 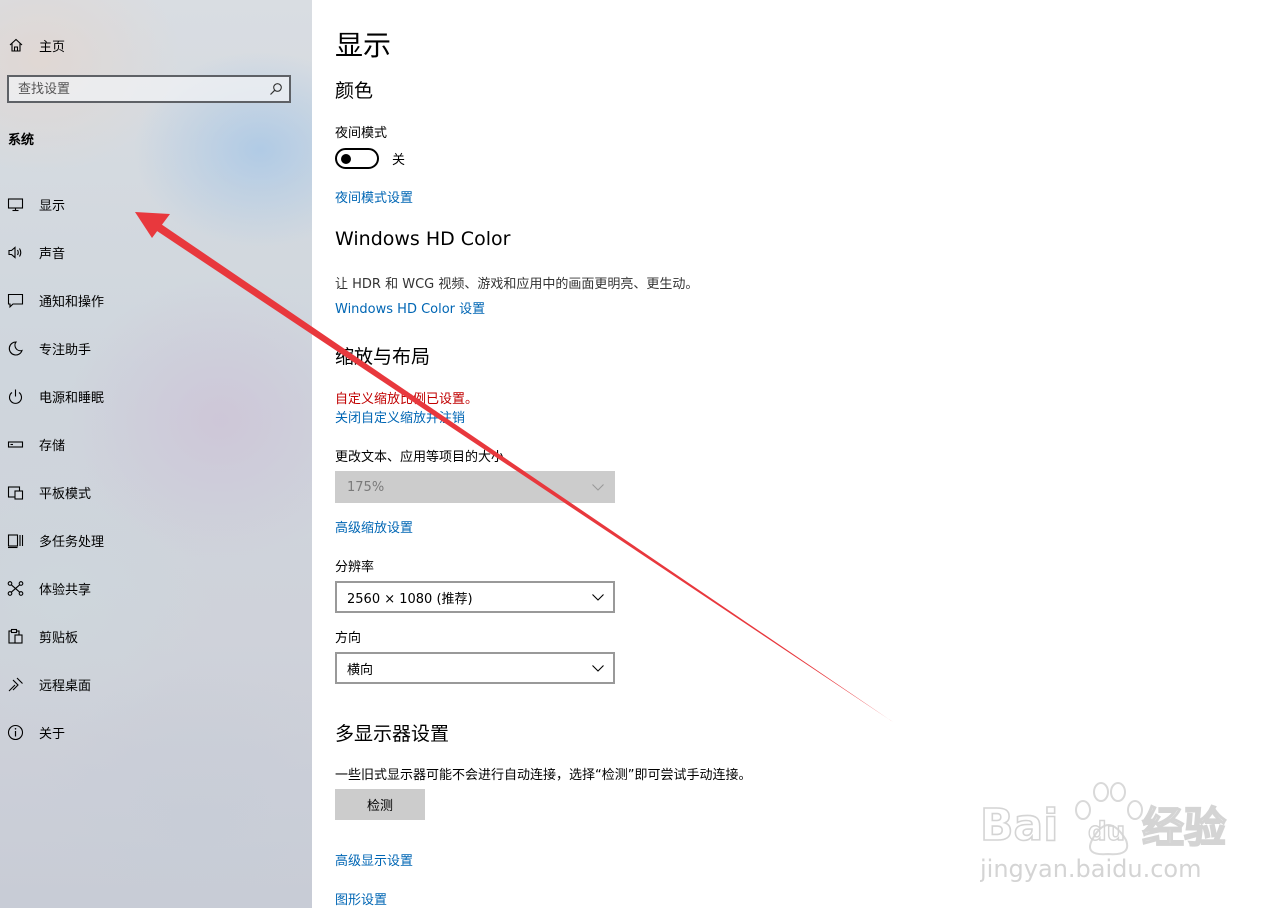 I want to click on scale-dropdown: 175%, so click(x=475, y=487).